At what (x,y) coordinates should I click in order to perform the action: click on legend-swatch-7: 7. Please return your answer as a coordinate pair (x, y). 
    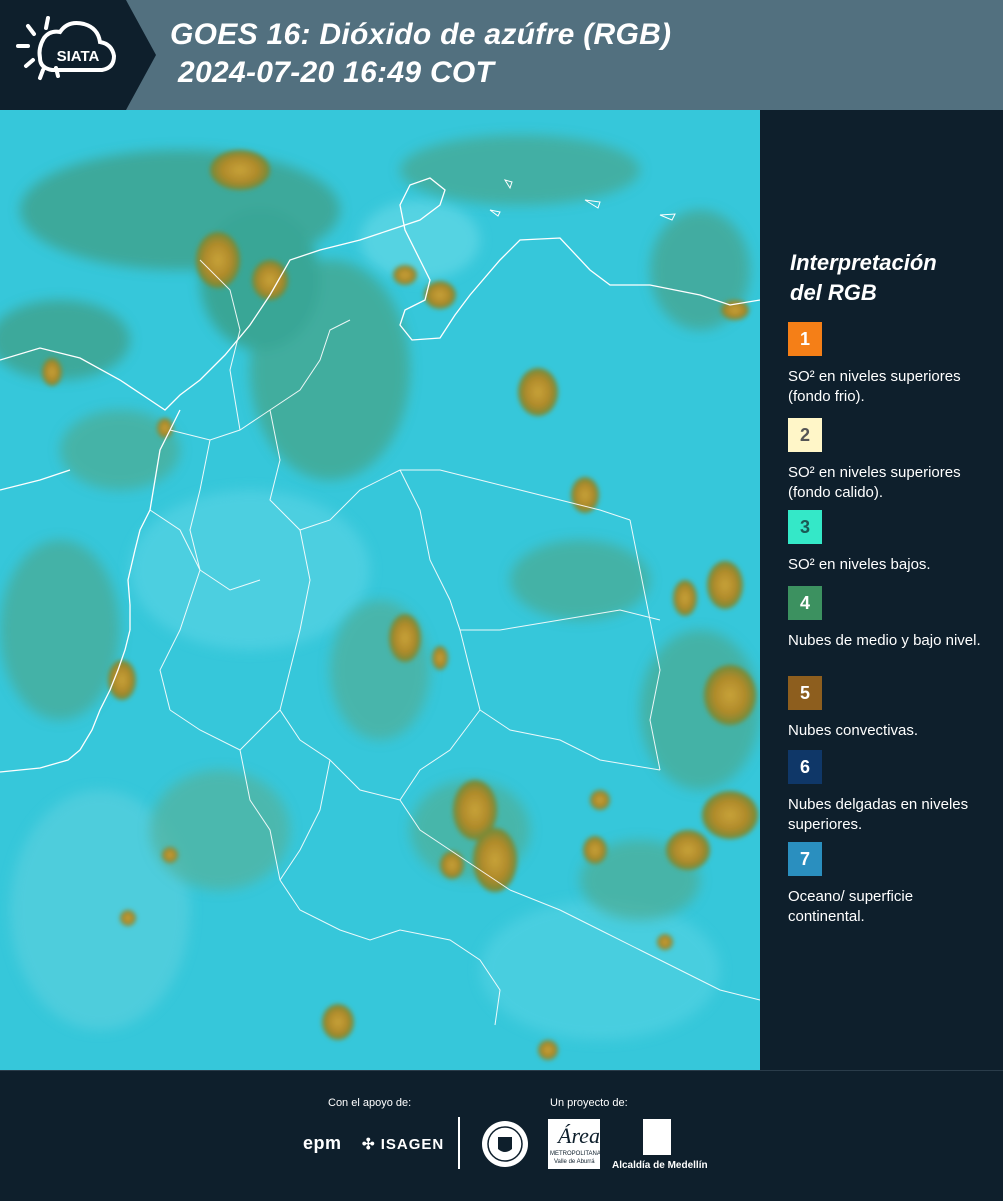
    Looking at the image, I should click on (805, 859).